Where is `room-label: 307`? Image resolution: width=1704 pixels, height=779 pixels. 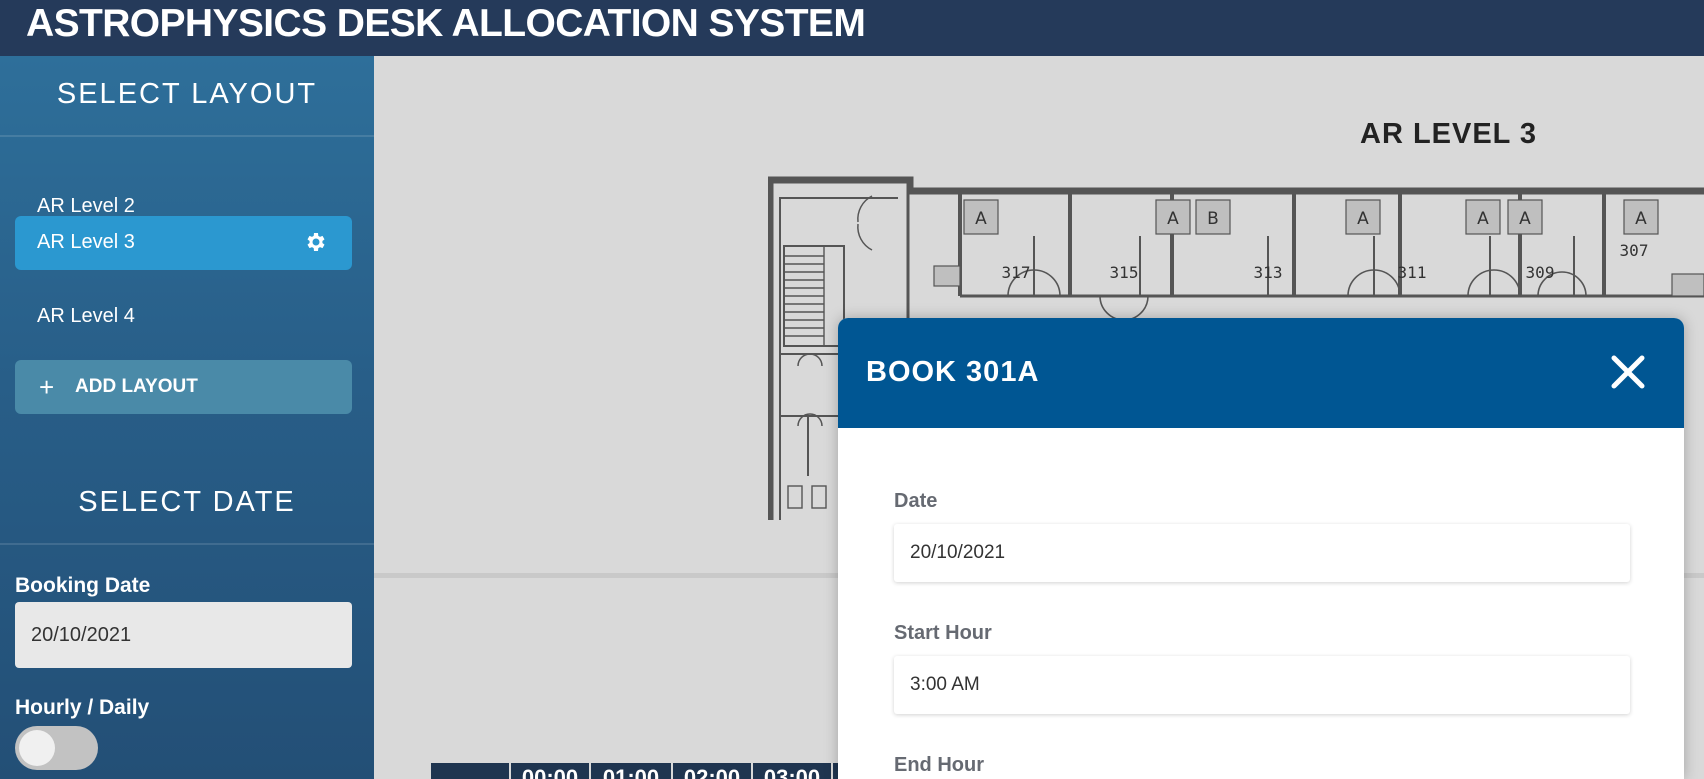 room-label: 307 is located at coordinates (1634, 250).